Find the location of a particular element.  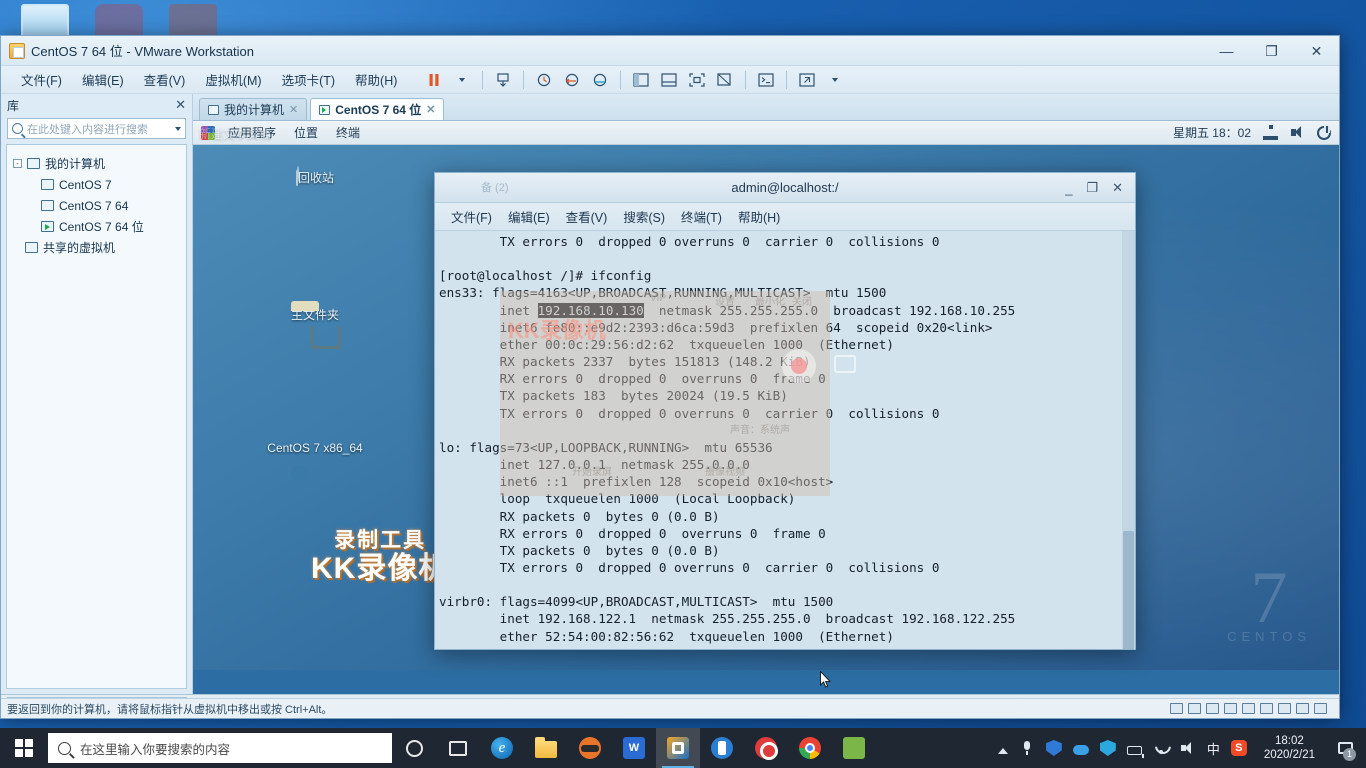

terminal-close-button: ✕ is located at coordinates (1117, 188).